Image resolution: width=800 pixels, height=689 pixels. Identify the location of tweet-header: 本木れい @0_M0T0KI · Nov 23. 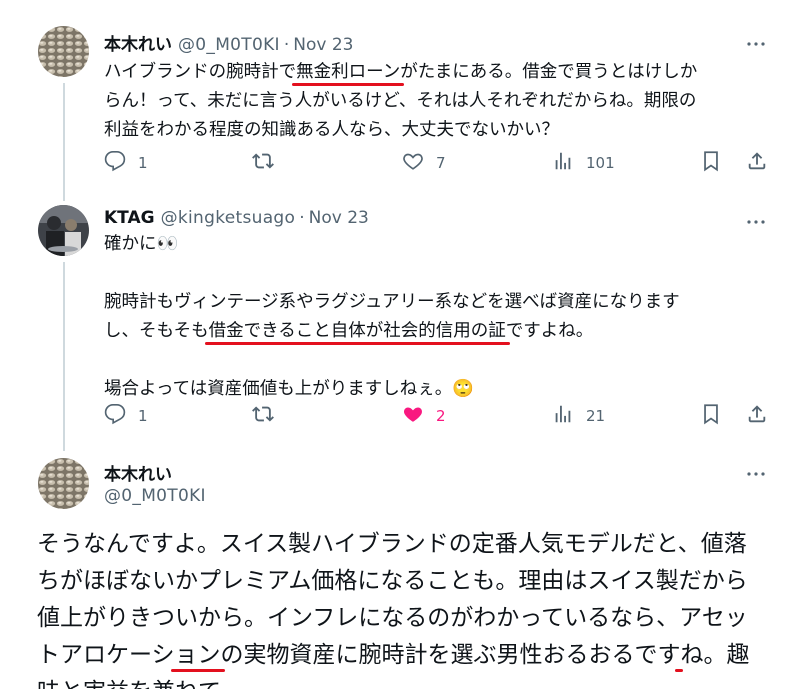
(229, 42).